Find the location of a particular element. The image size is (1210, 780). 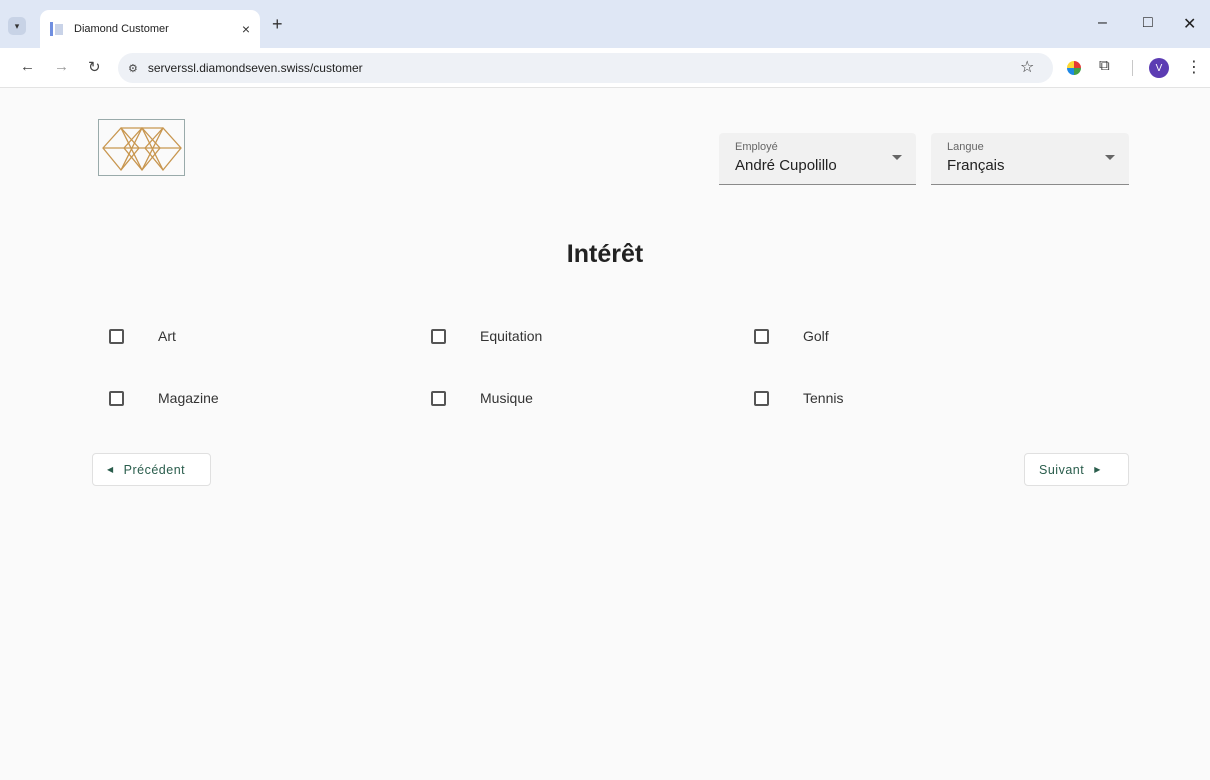

diamond-logo is located at coordinates (141, 147).